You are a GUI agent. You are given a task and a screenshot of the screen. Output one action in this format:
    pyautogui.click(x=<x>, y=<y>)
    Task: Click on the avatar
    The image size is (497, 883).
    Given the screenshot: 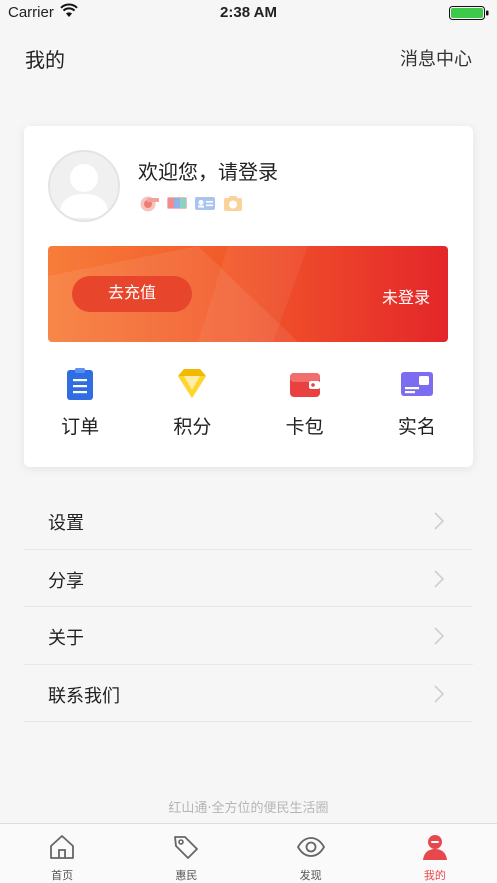 What is the action you would take?
    pyautogui.click(x=84, y=186)
    